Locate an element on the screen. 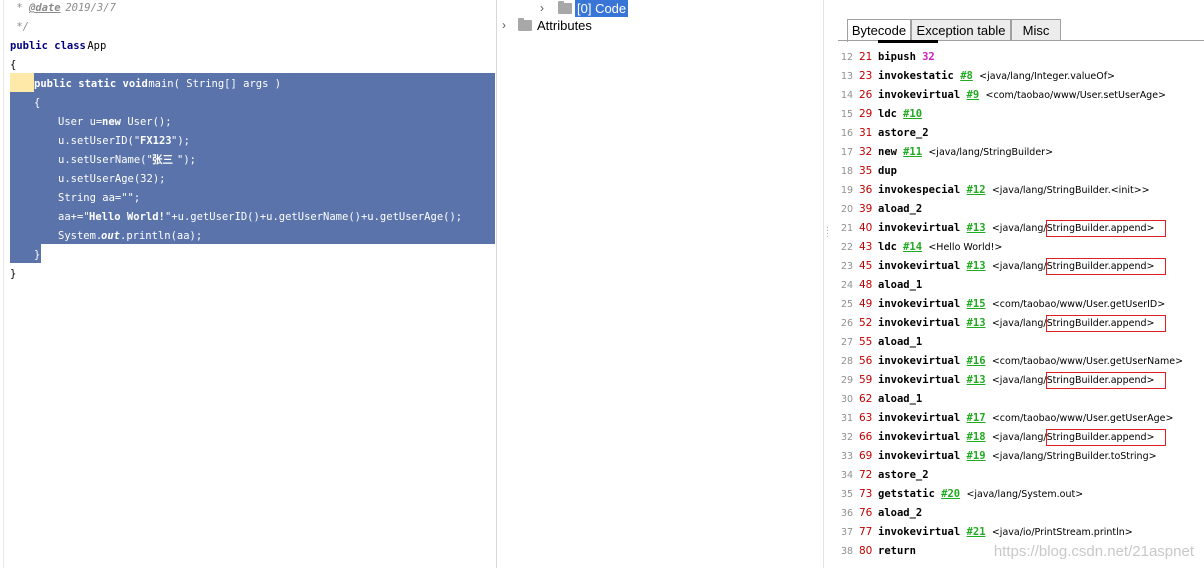  bytecode-offset: 43 is located at coordinates (866, 247).